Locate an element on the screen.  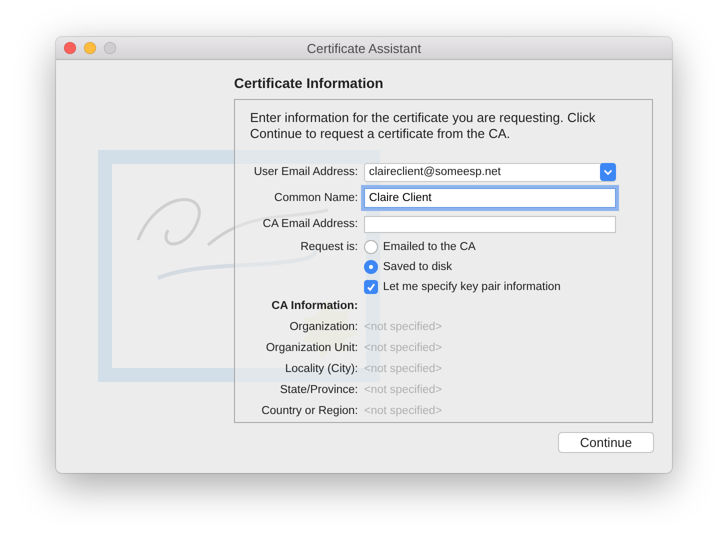
minimize-button is located at coordinates (90, 48).